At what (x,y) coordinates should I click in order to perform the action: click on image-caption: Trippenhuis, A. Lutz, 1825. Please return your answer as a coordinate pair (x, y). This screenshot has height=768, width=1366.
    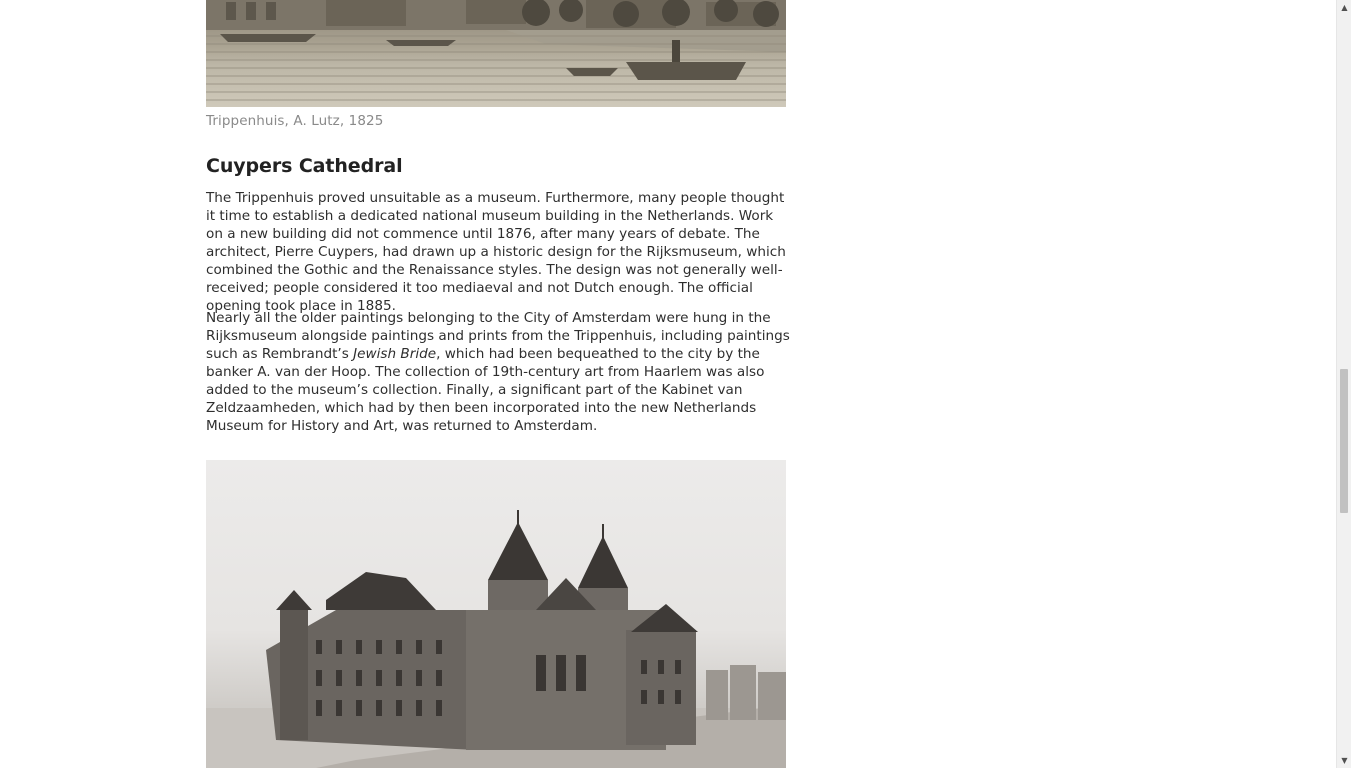
    Looking at the image, I should click on (295, 121).